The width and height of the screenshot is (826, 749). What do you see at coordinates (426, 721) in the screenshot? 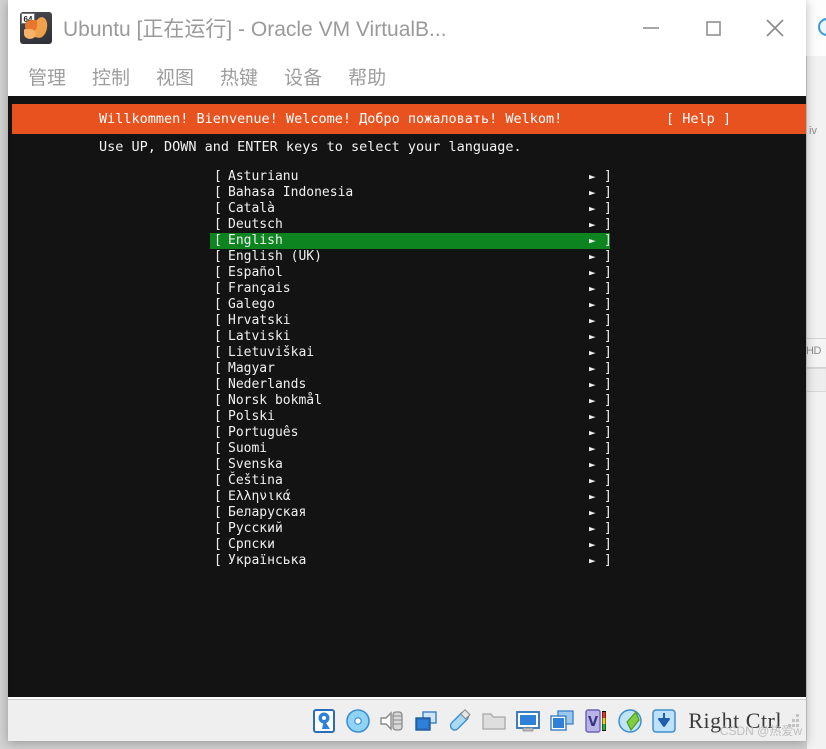
I see `network-icon` at bounding box center [426, 721].